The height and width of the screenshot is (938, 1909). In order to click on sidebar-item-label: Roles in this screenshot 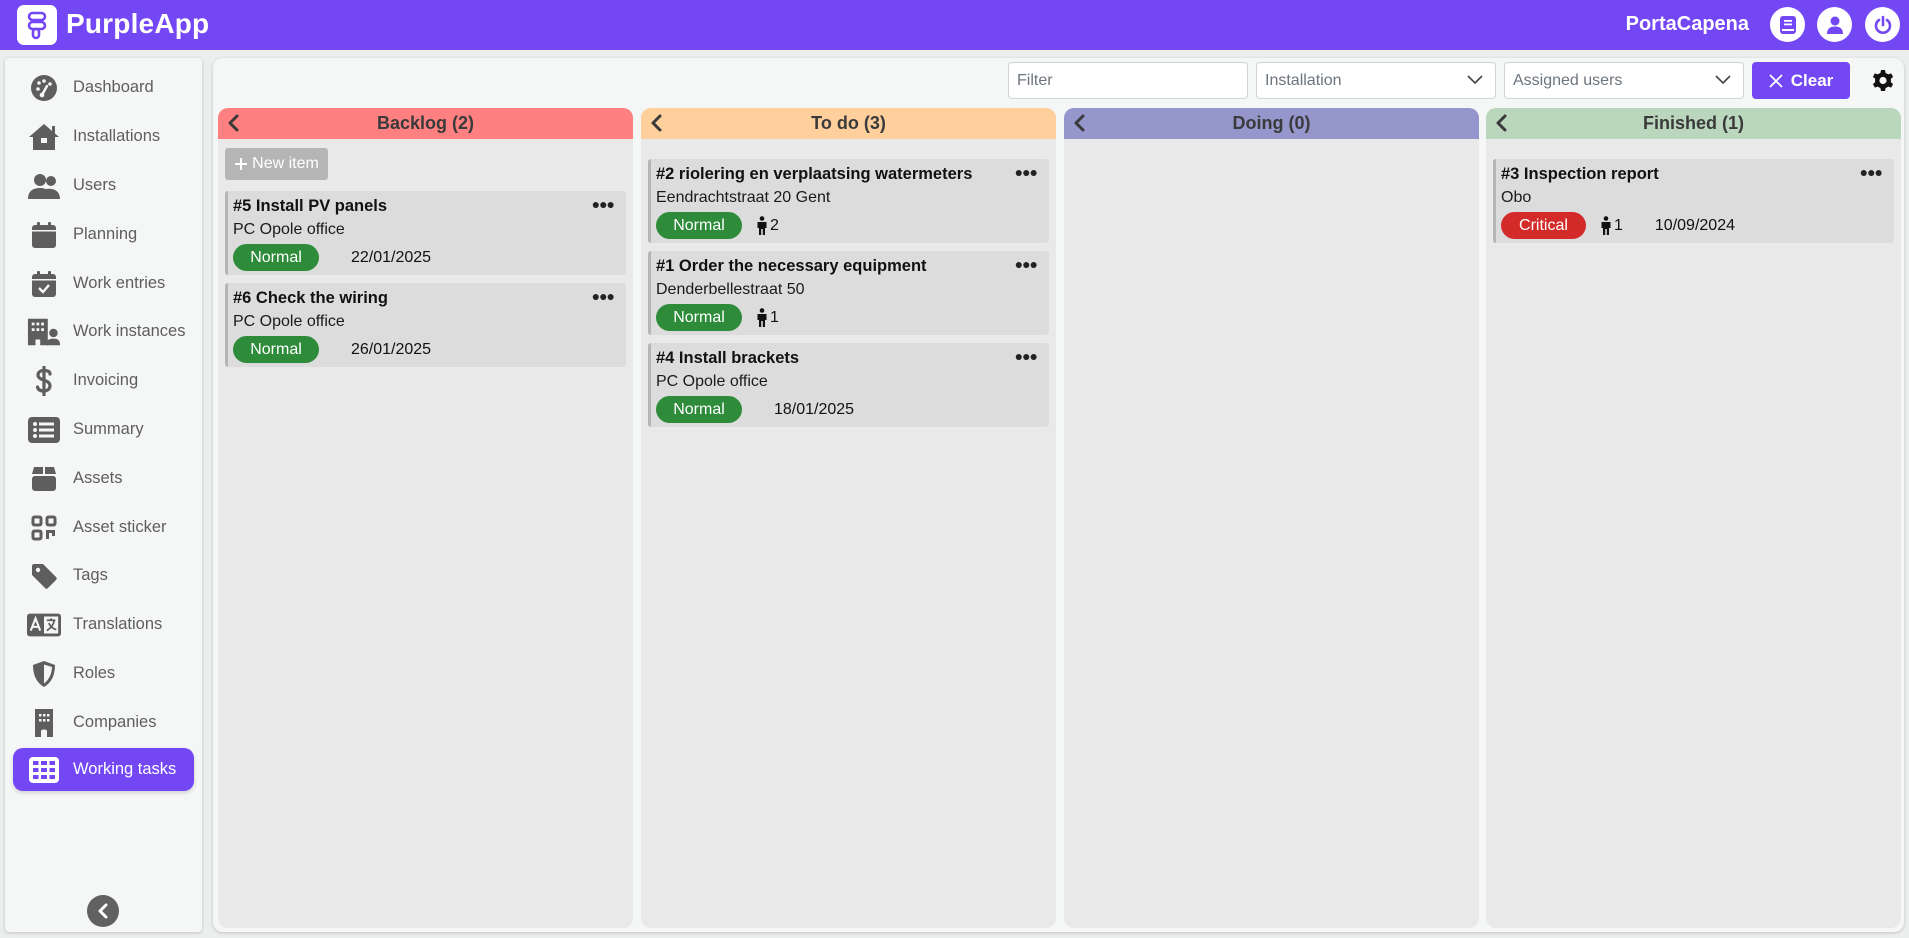, I will do `click(94, 673)`.